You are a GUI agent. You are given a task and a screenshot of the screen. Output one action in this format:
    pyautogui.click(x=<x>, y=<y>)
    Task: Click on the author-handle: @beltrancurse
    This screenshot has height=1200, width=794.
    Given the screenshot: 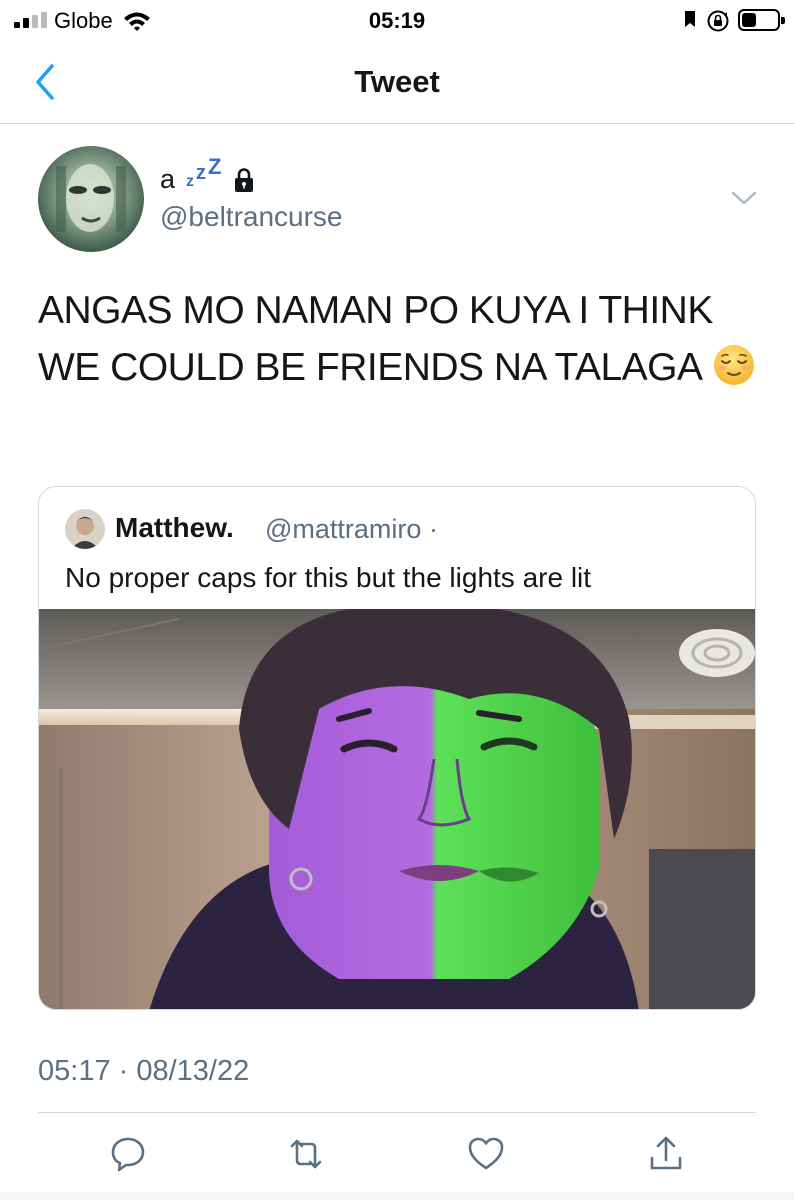 What is the action you would take?
    pyautogui.click(x=251, y=217)
    